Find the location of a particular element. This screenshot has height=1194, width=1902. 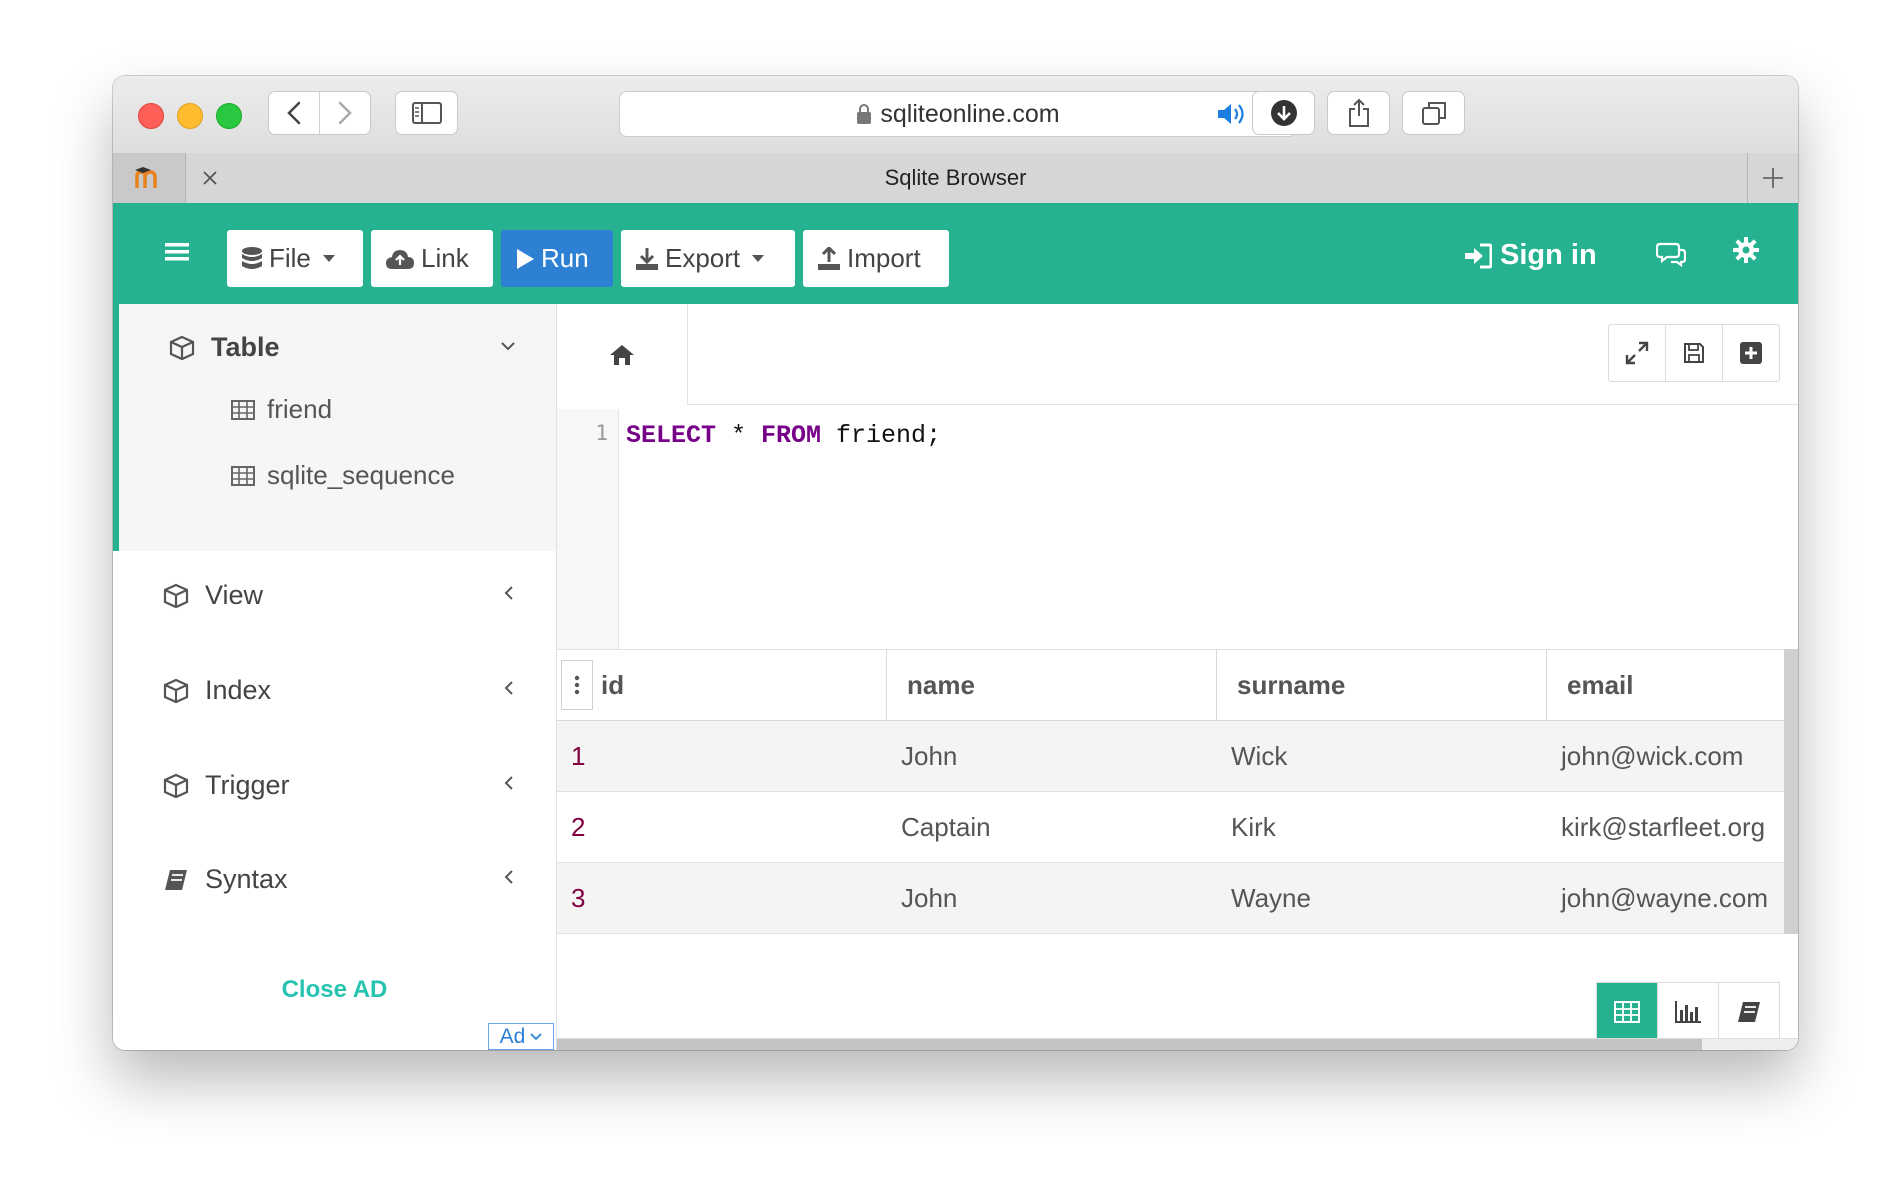

file-button: File is located at coordinates (295, 258).